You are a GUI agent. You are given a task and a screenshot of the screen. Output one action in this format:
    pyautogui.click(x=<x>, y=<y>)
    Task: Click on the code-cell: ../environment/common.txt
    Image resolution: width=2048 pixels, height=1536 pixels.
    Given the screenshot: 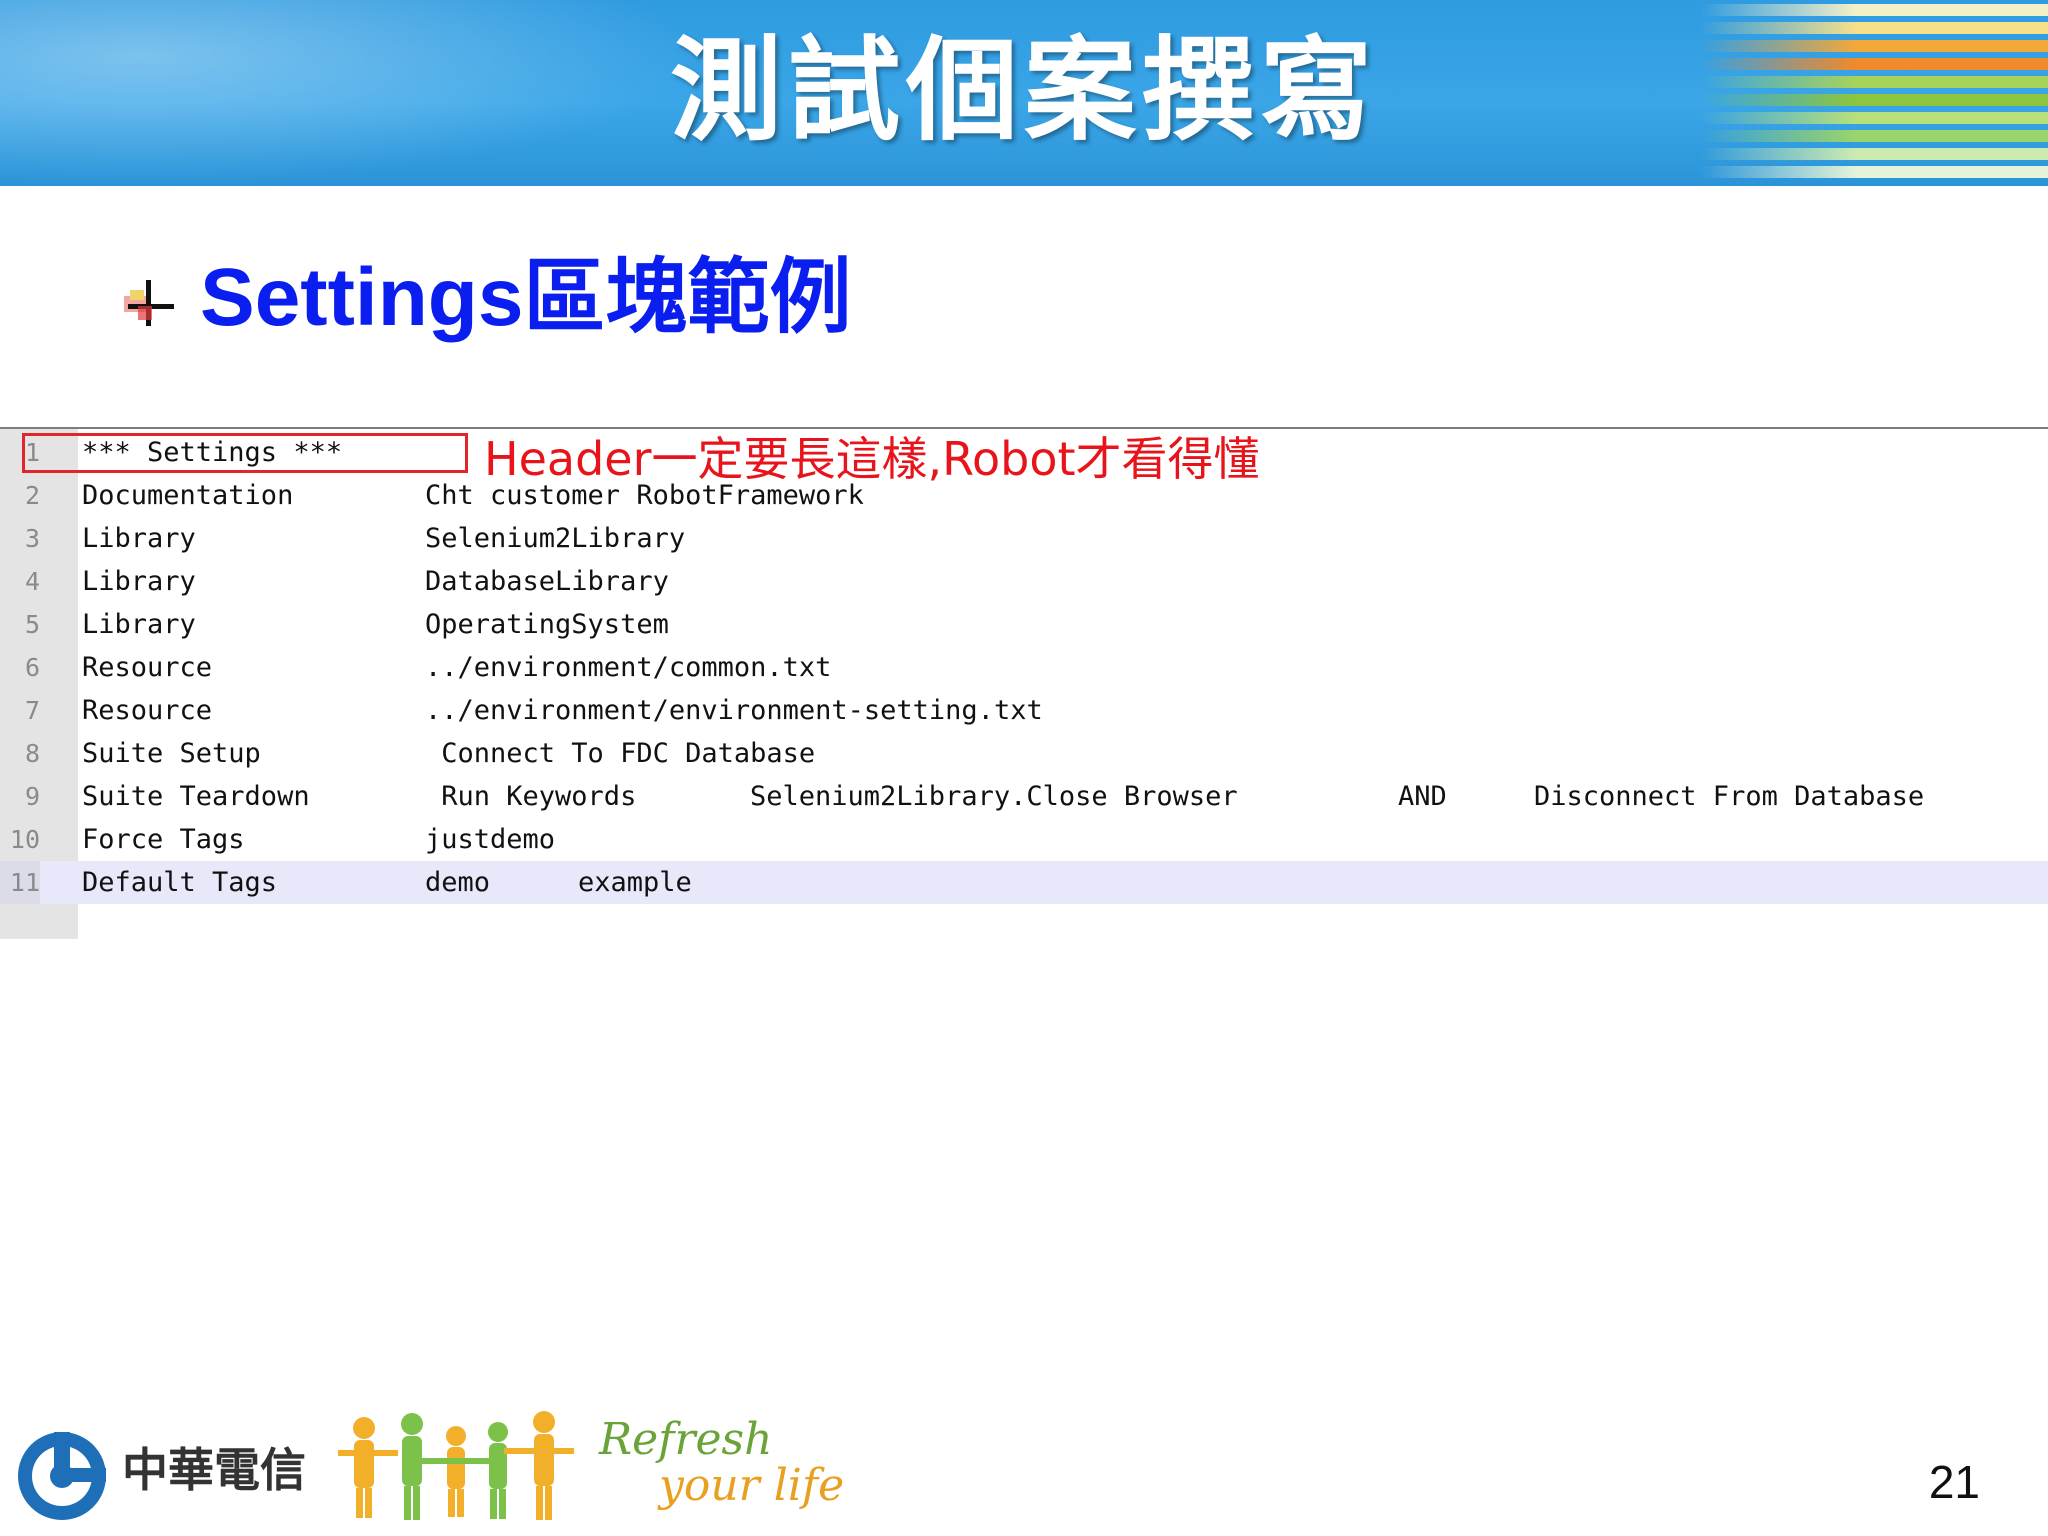 What is the action you would take?
    pyautogui.click(x=628, y=667)
    